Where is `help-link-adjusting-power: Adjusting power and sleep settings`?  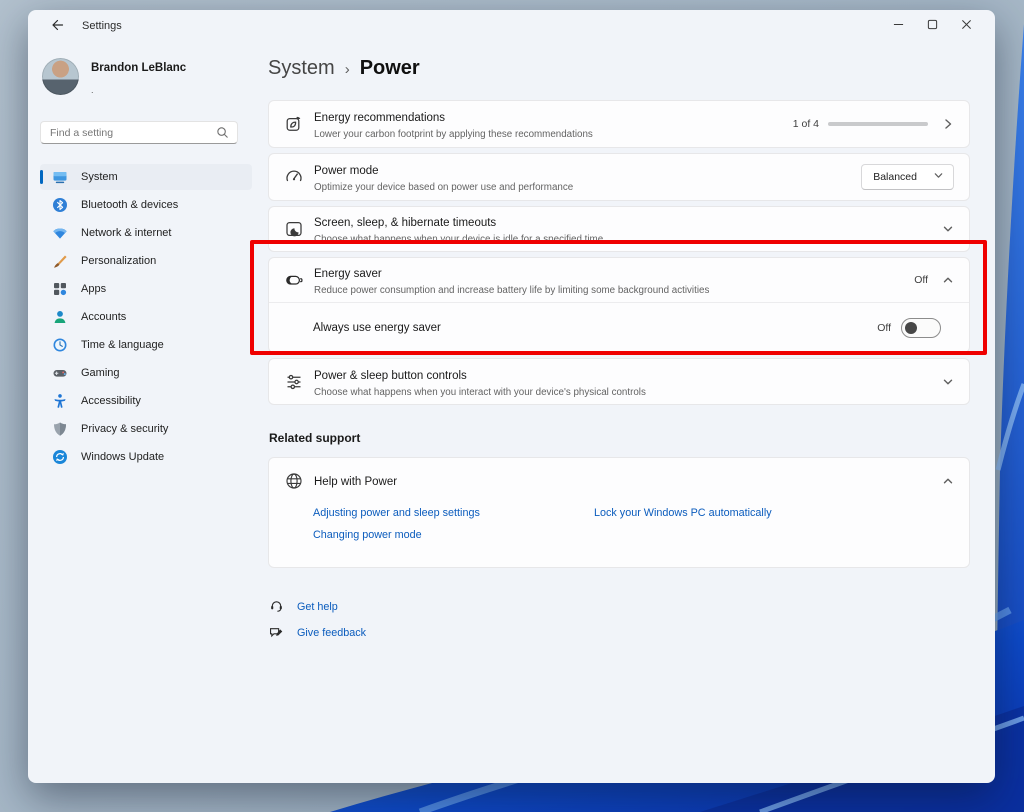
help-link-adjusting-power: Adjusting power and sleep settings is located at coordinates (453, 513).